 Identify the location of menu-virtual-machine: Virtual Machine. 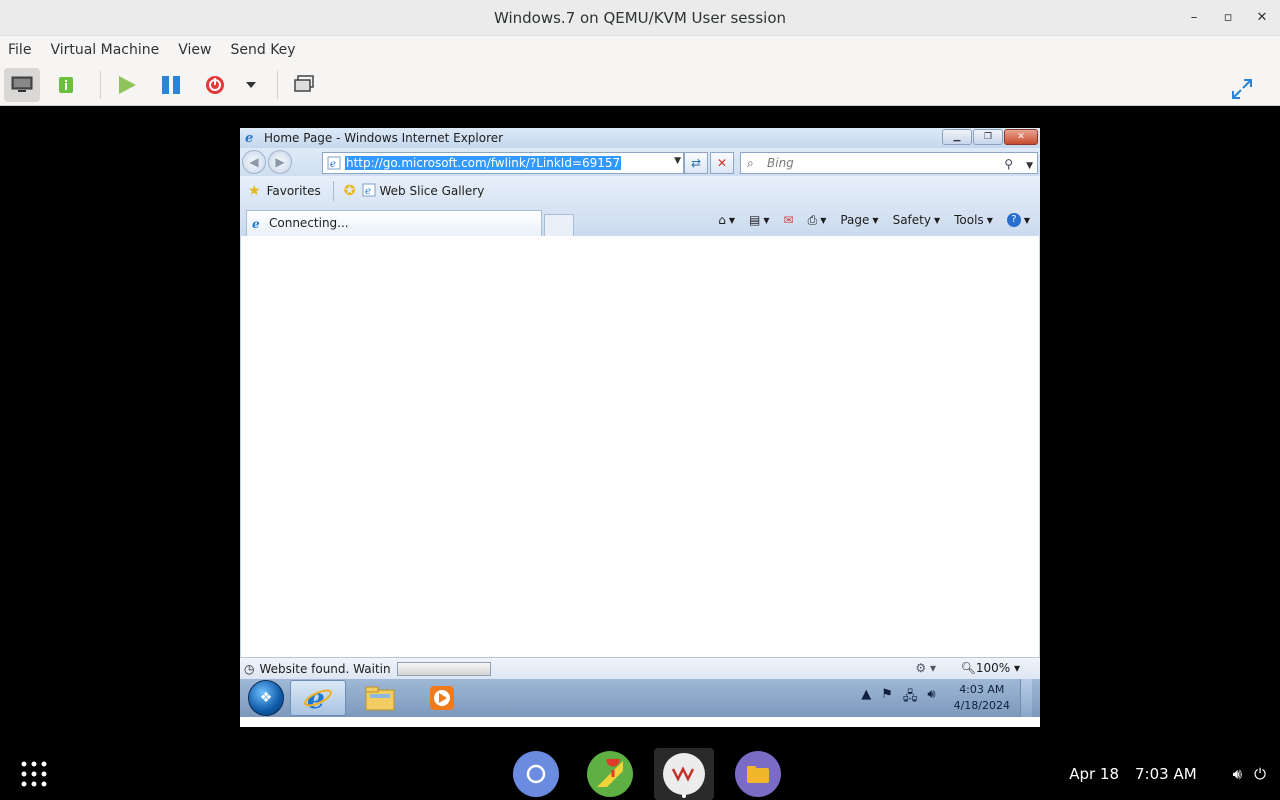
(104, 50).